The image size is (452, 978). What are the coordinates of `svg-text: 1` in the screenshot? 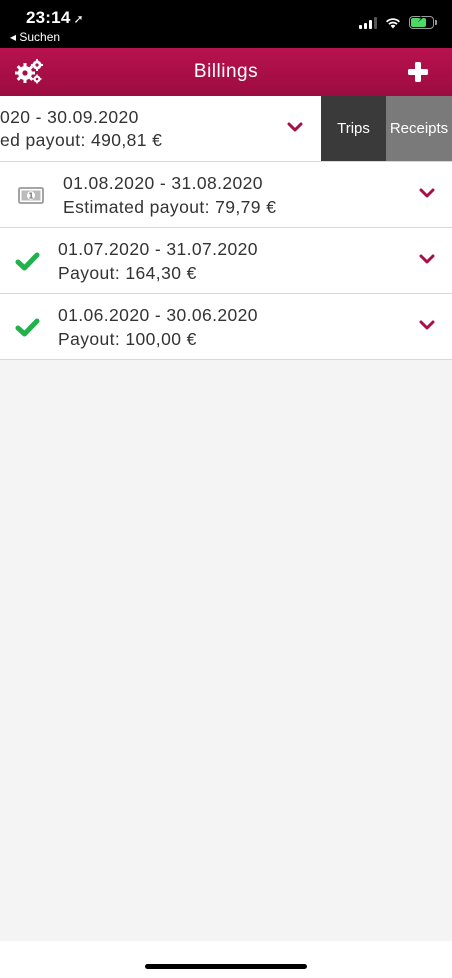 It's located at (30, 195).